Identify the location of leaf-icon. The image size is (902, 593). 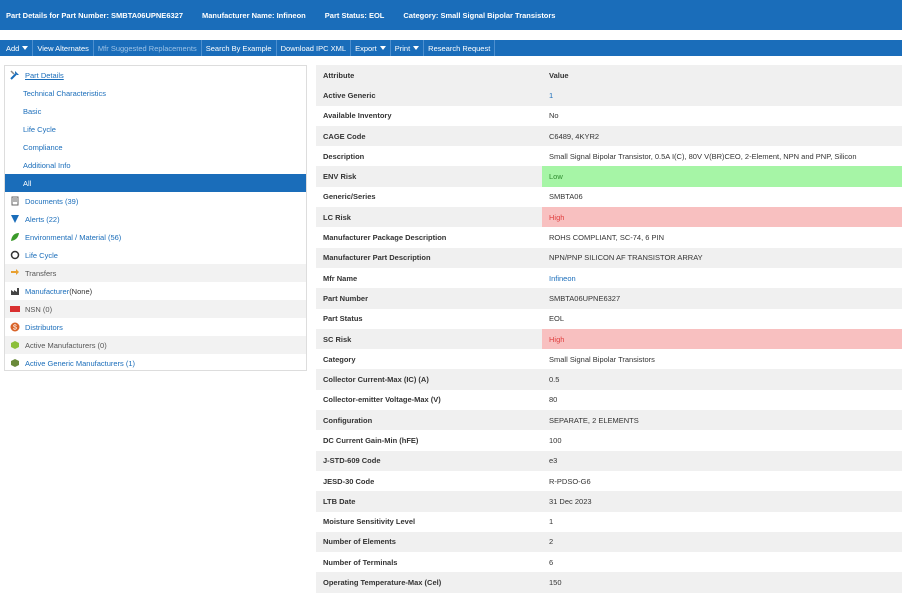
(15, 237).